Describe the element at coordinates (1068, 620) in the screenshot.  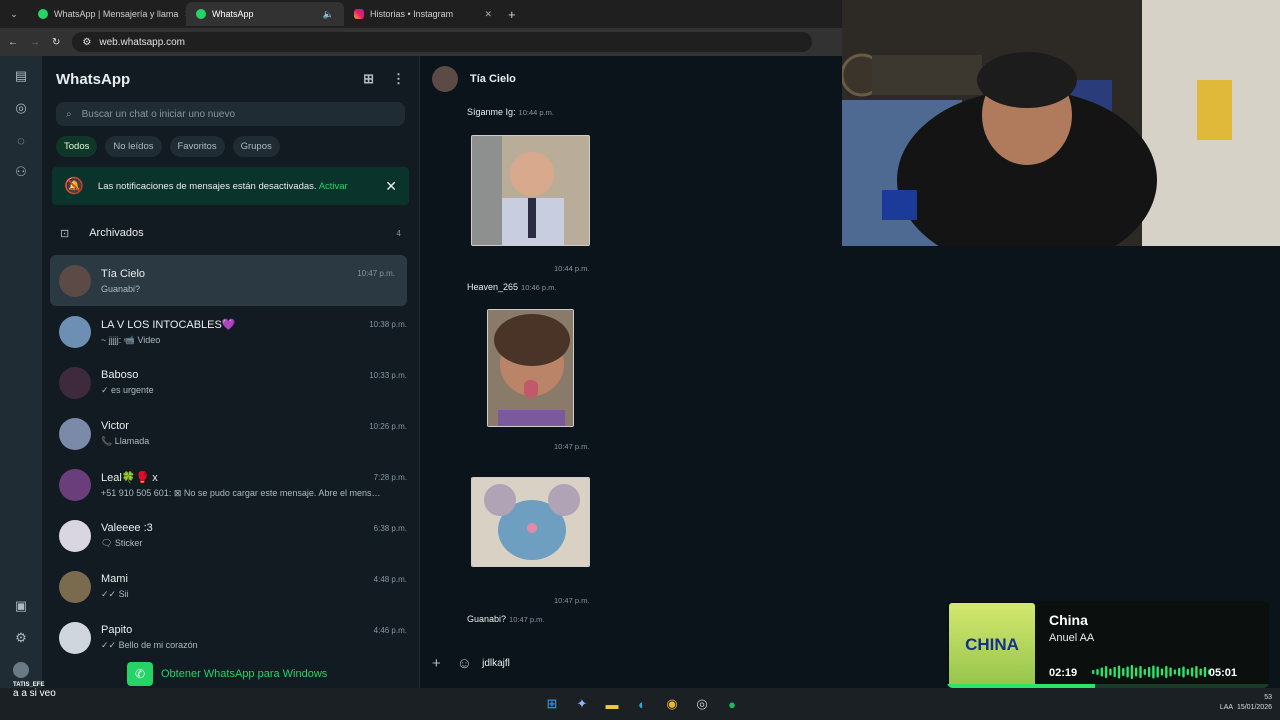
I see `track-title: China` at that location.